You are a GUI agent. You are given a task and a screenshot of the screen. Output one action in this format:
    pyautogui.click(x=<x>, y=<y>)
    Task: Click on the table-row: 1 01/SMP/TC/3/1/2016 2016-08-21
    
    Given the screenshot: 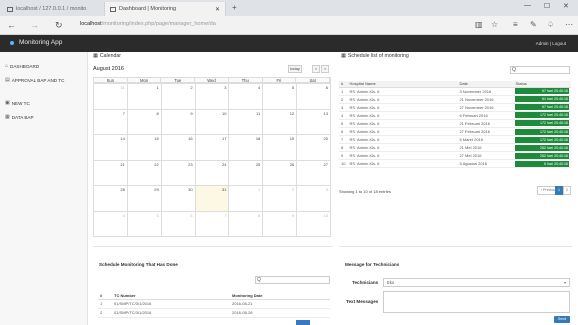 What is the action you would take?
    pyautogui.click(x=214, y=304)
    